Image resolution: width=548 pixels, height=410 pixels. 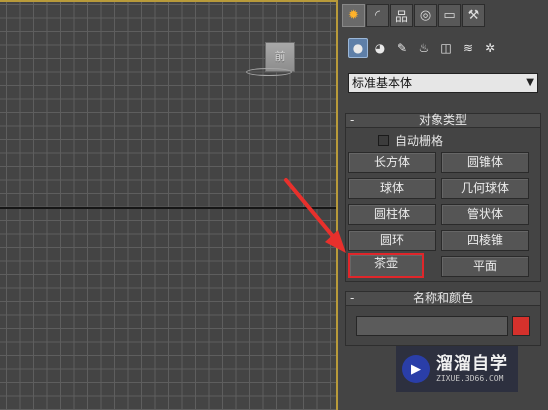 I want to click on sphere-button: 球体, so click(x=392, y=188).